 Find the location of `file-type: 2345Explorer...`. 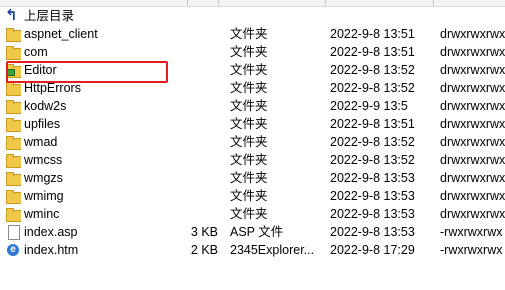

file-type: 2345Explorer... is located at coordinates (272, 250).